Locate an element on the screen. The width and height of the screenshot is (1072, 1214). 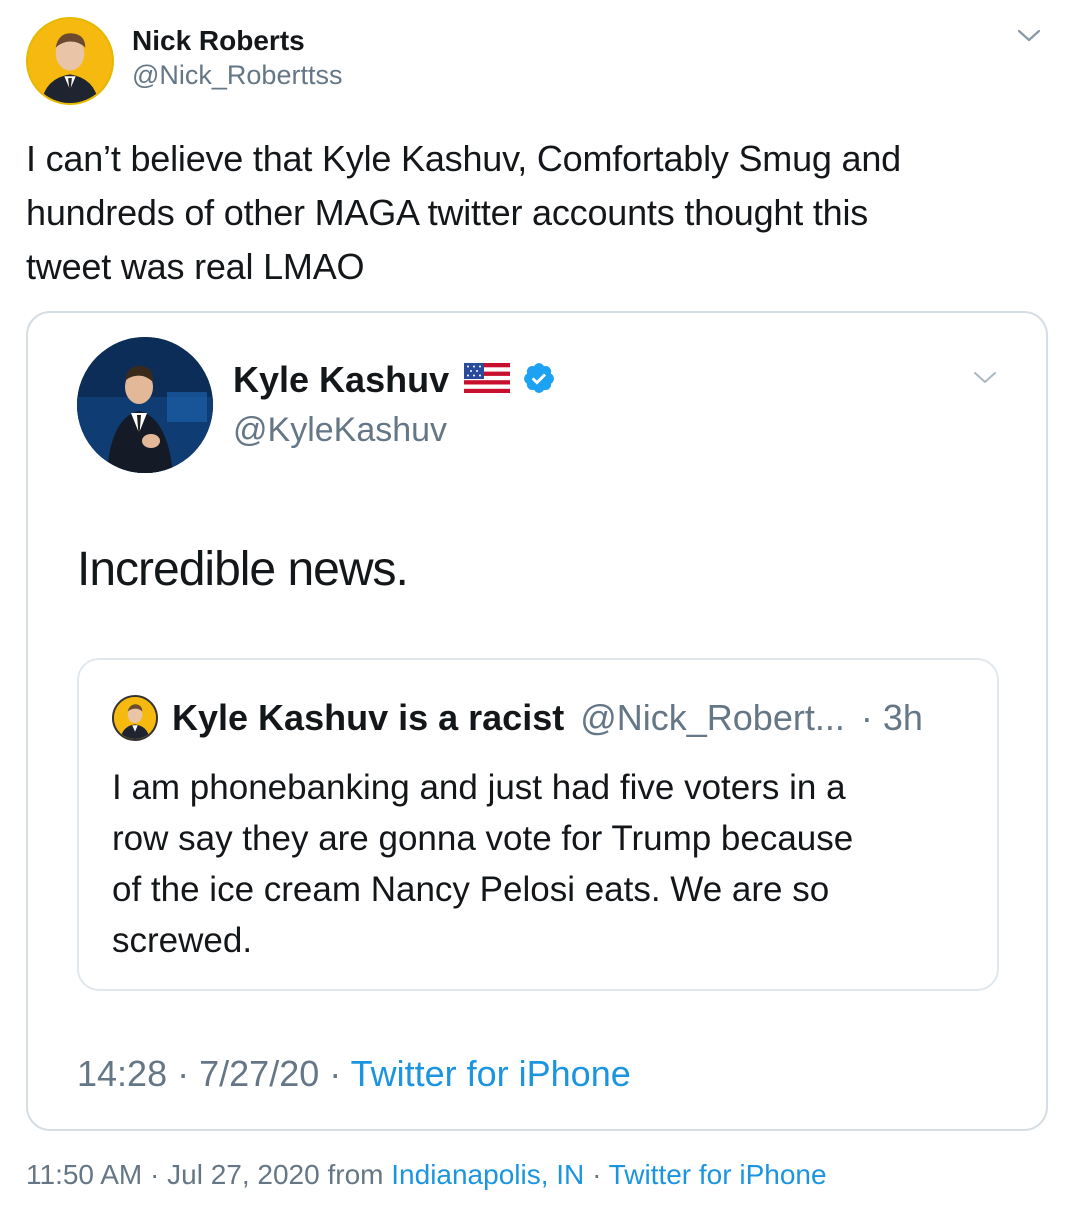
embedded-tweet-meta: 14:28 · 7/27/20 · Twitter for iPhone is located at coordinates (354, 1074).